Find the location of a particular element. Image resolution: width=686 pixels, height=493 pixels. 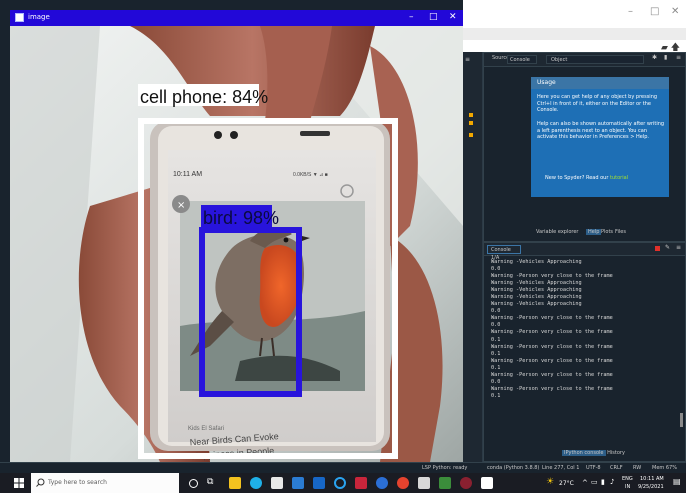

language-indicator: ENG is located at coordinates (627, 479).